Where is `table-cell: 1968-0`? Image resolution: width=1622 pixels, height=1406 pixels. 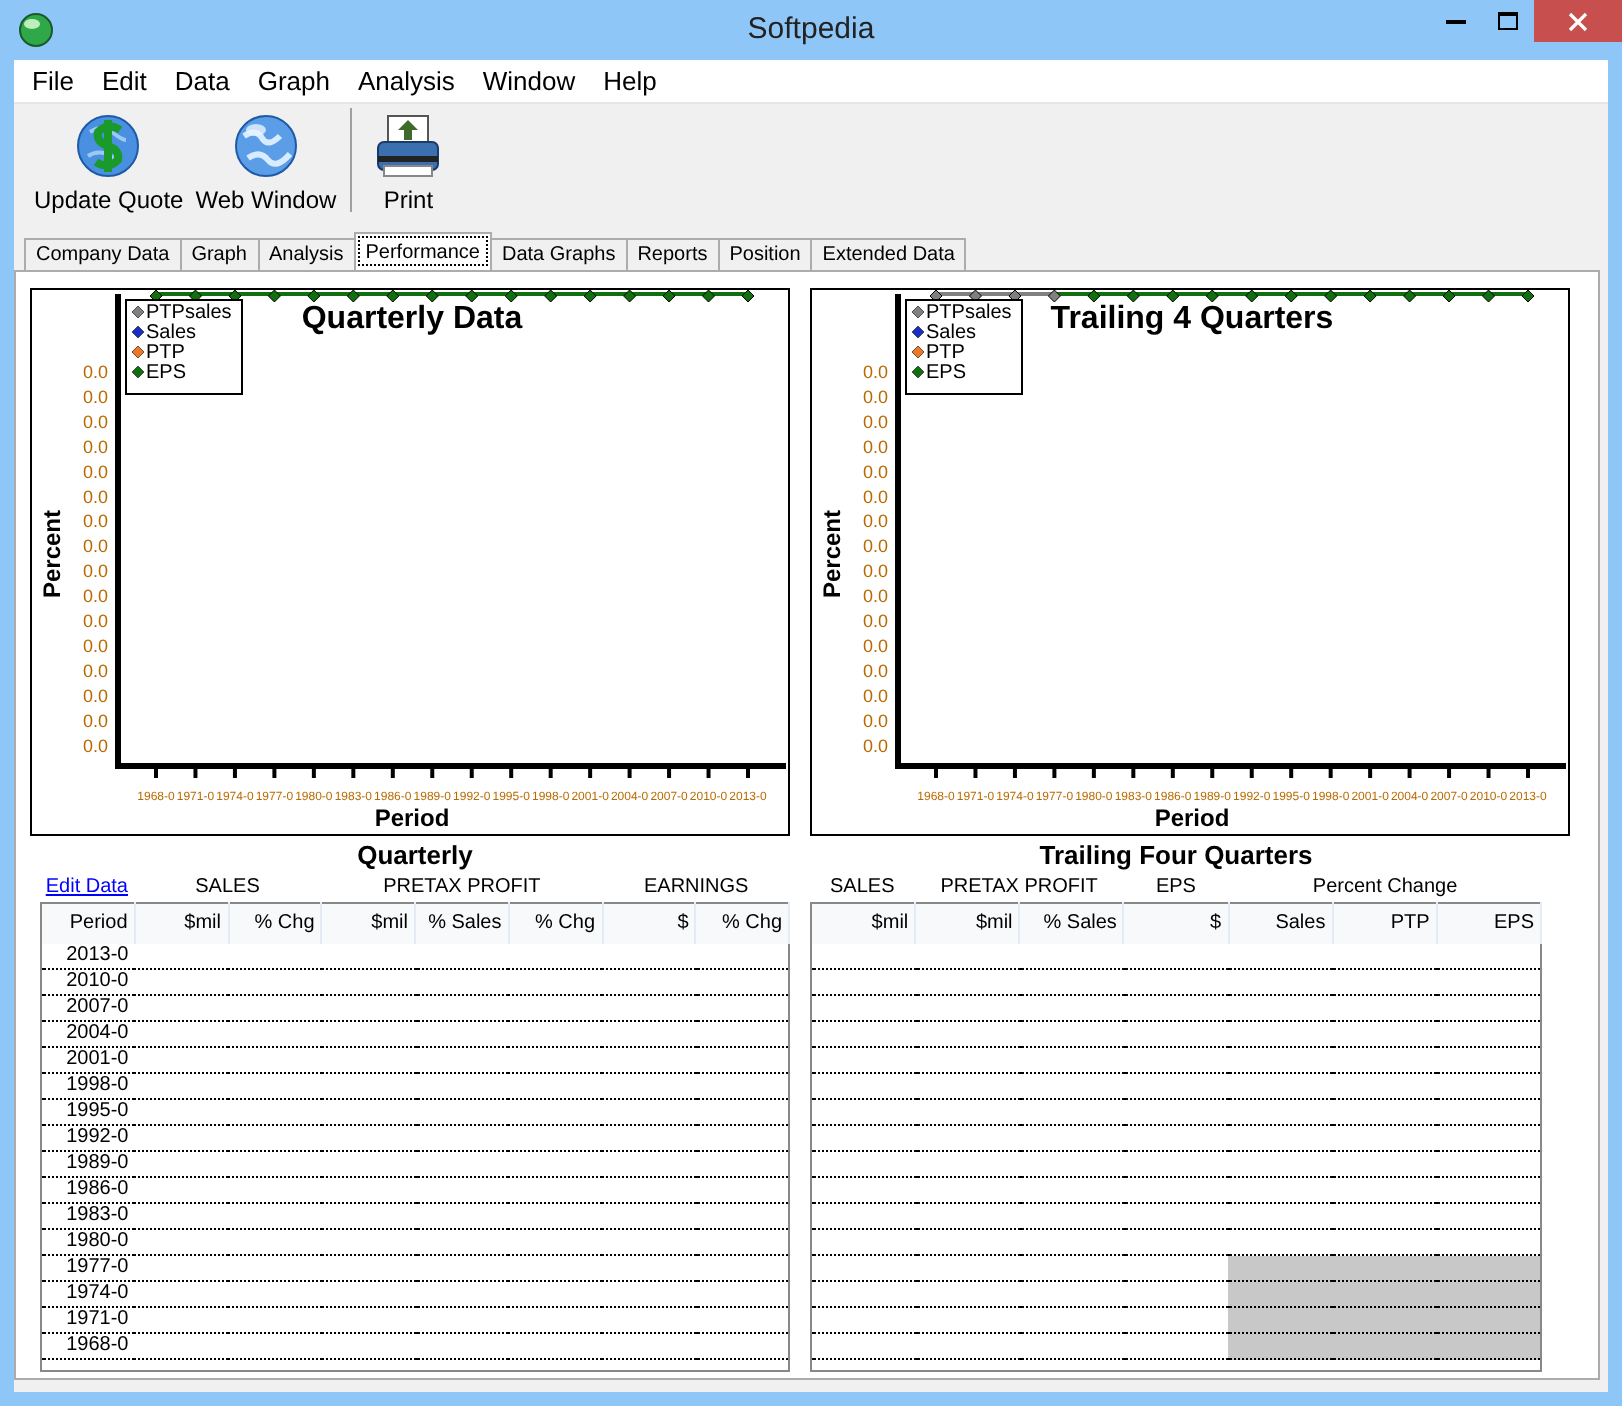
table-cell: 1968-0 is located at coordinates (88, 1346).